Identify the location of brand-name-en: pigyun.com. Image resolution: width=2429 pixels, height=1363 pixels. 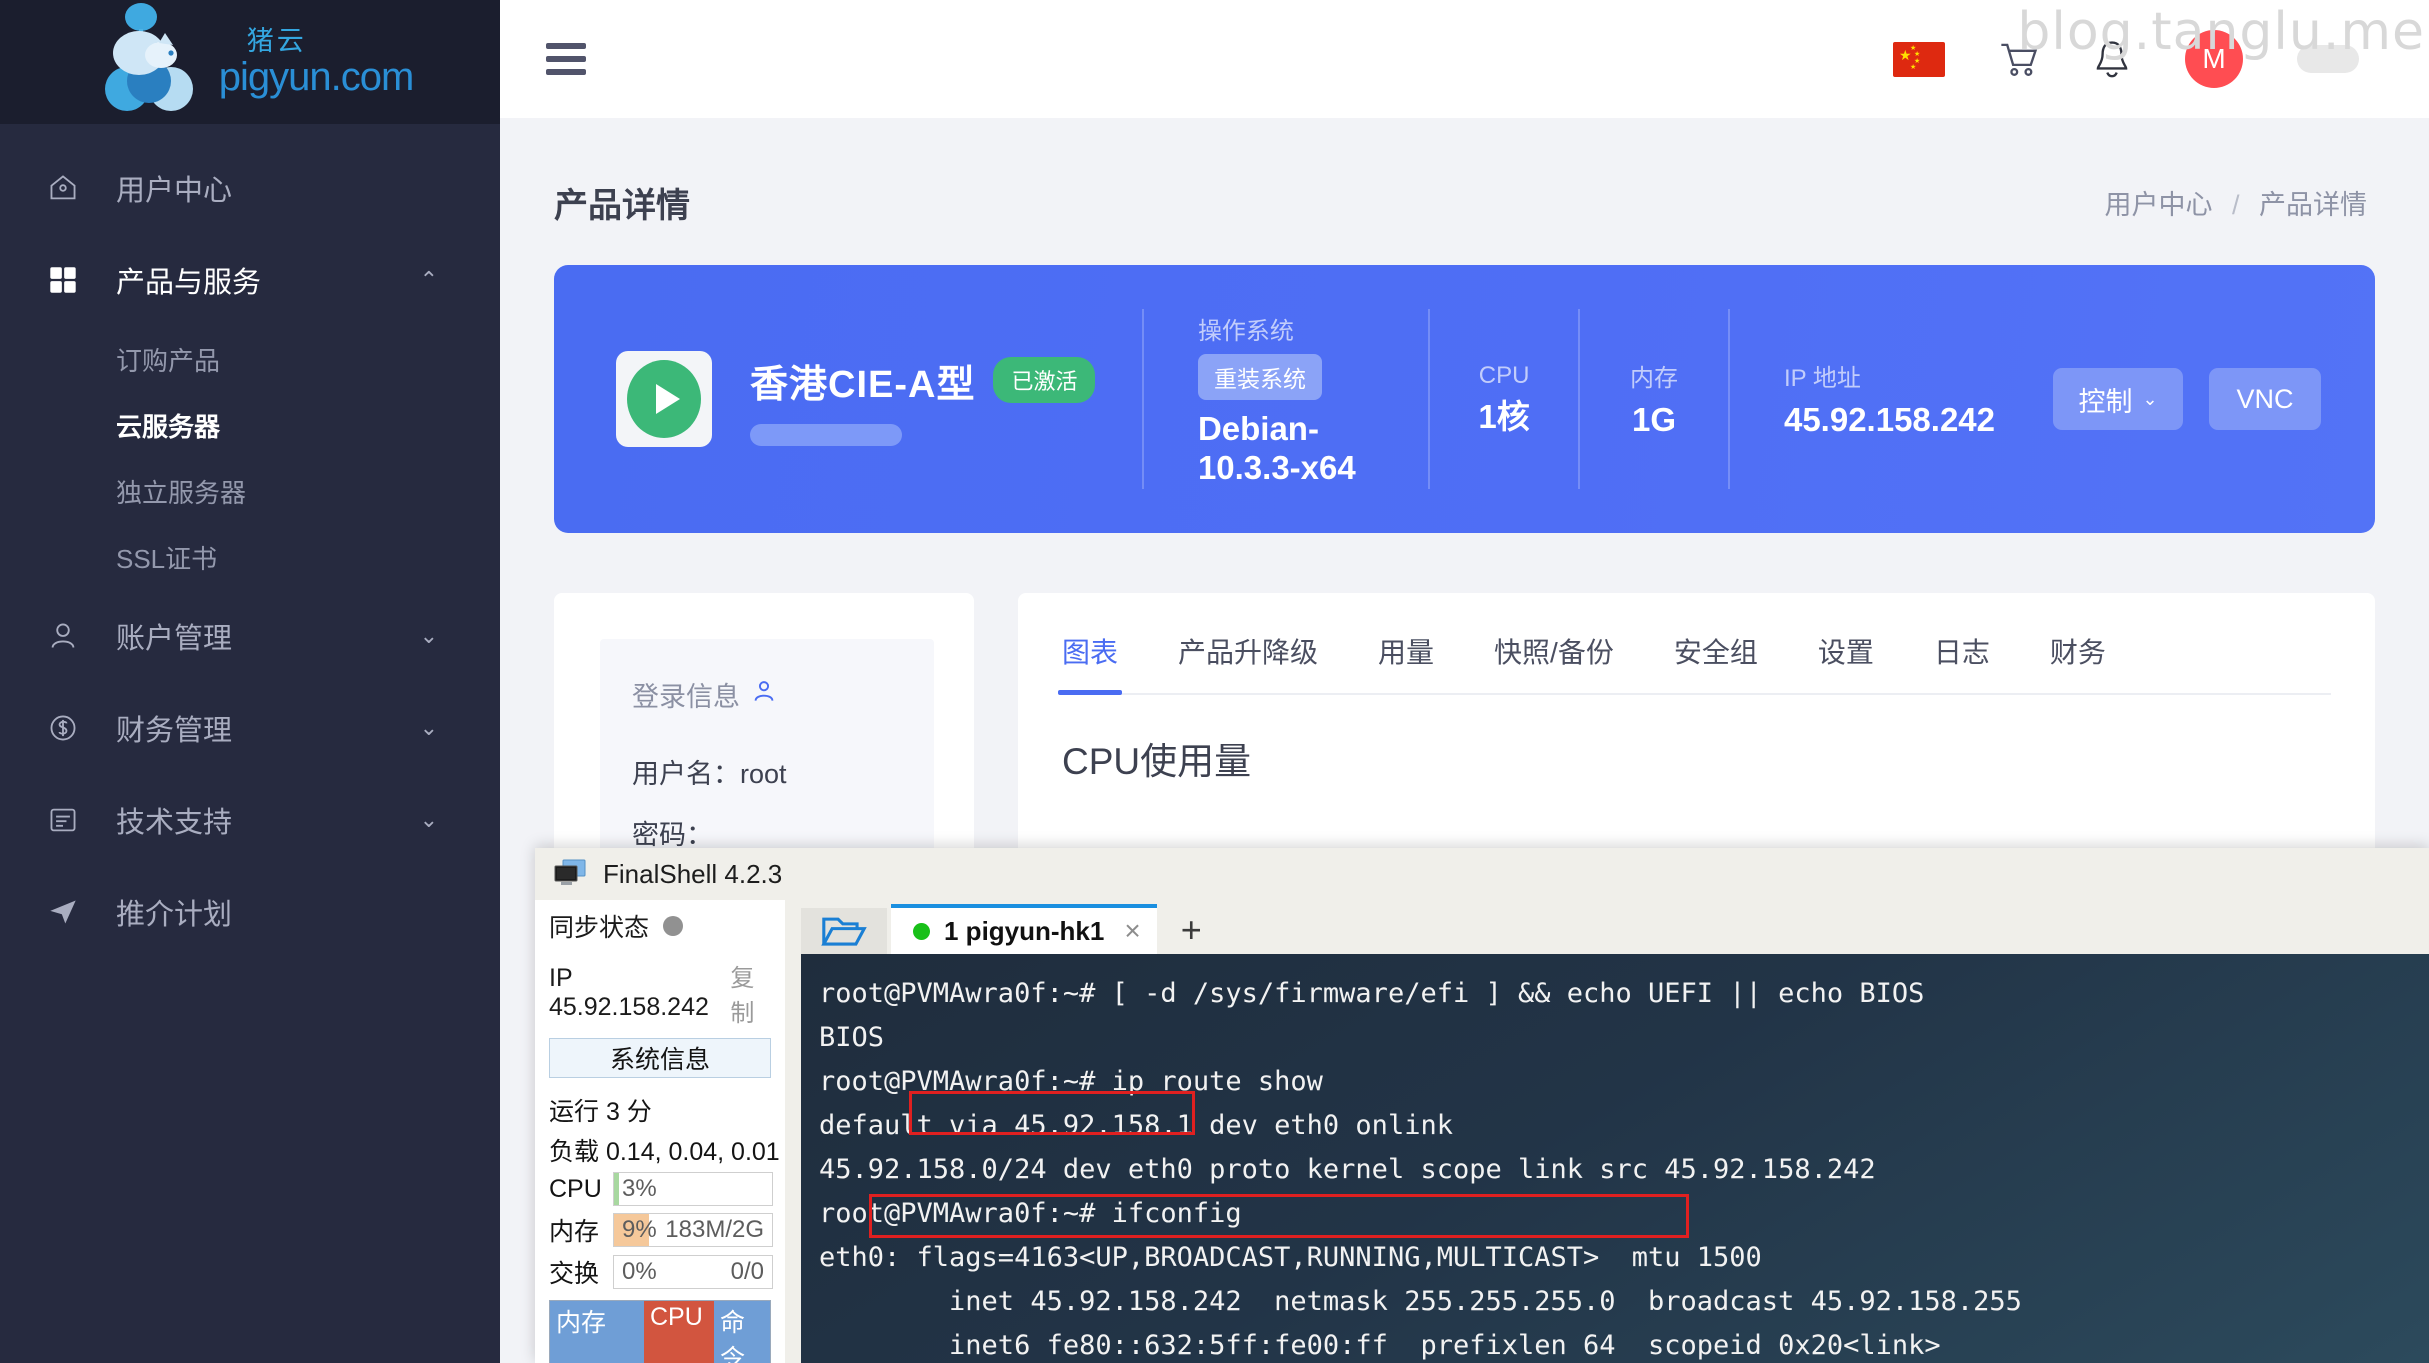
(316, 76).